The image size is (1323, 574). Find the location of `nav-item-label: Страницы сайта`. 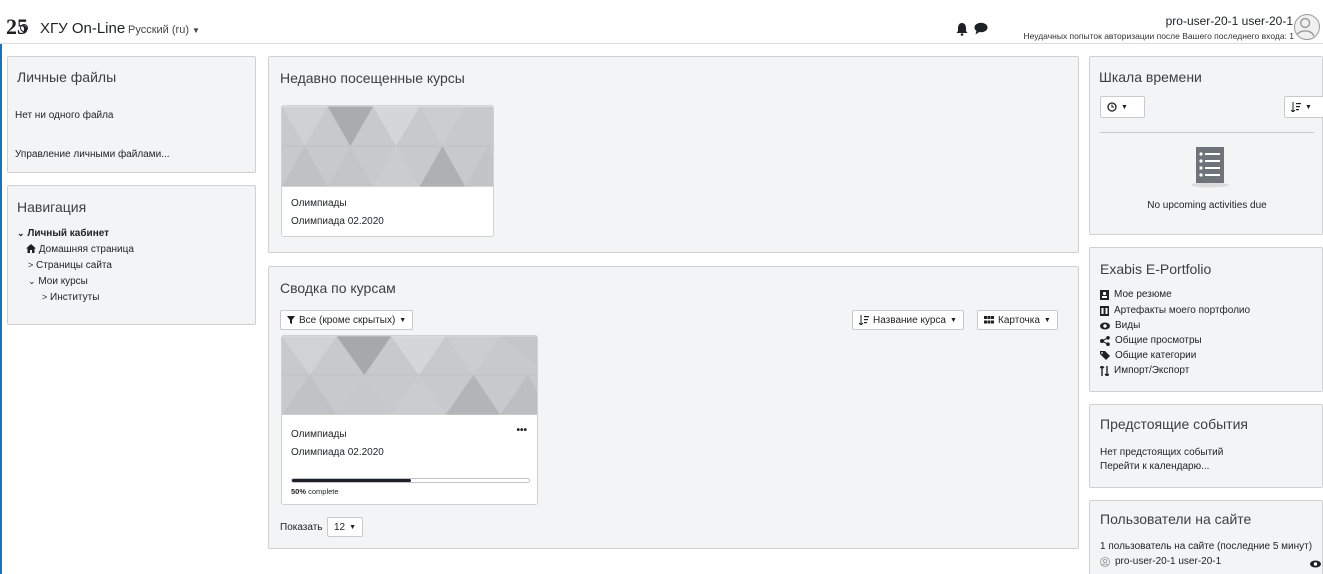

nav-item-label: Страницы сайта is located at coordinates (74, 265).